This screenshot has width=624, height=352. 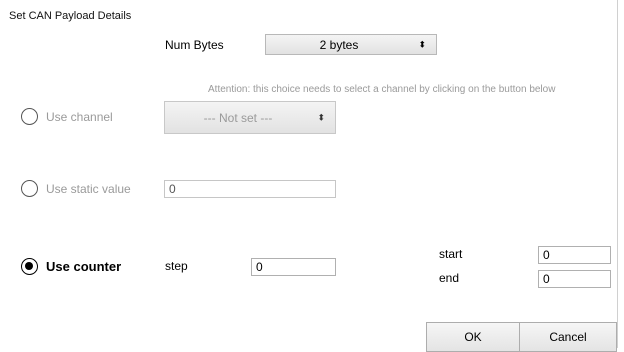 What do you see at coordinates (617, 174) in the screenshot?
I see `dialog-border` at bounding box center [617, 174].